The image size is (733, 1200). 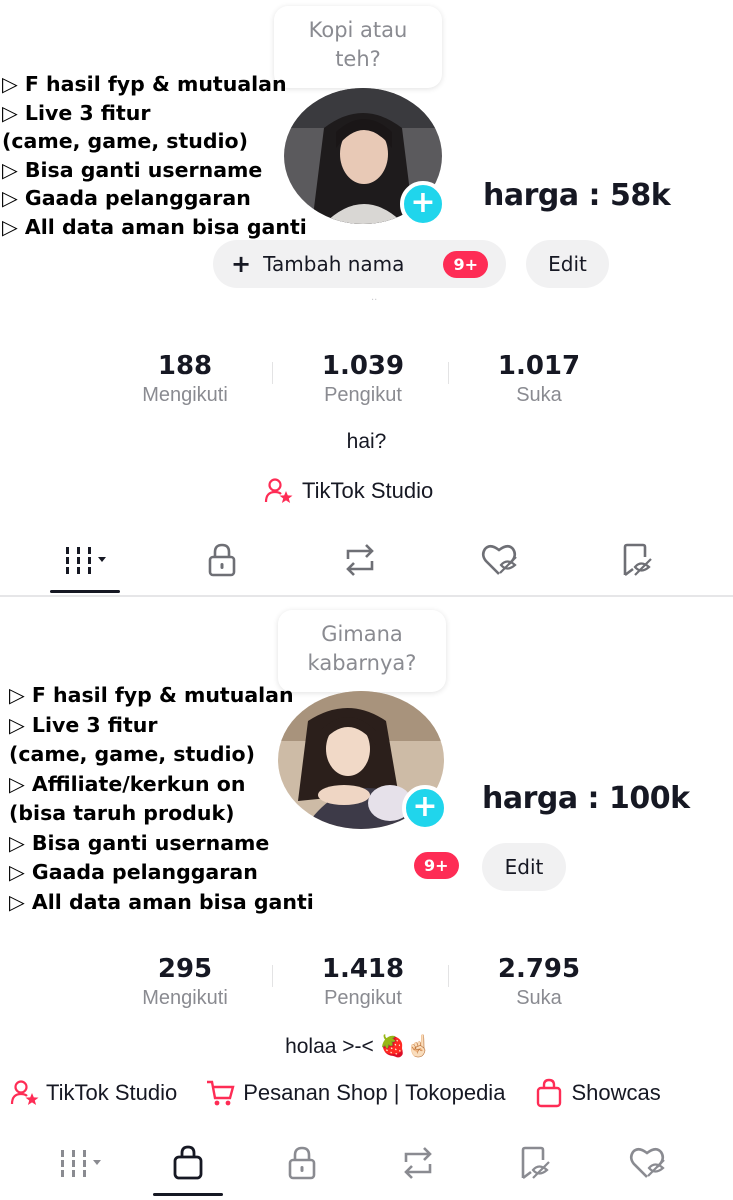 I want to click on bio-text: holaa >-< 🍓☝🏻, so click(x=358, y=1046).